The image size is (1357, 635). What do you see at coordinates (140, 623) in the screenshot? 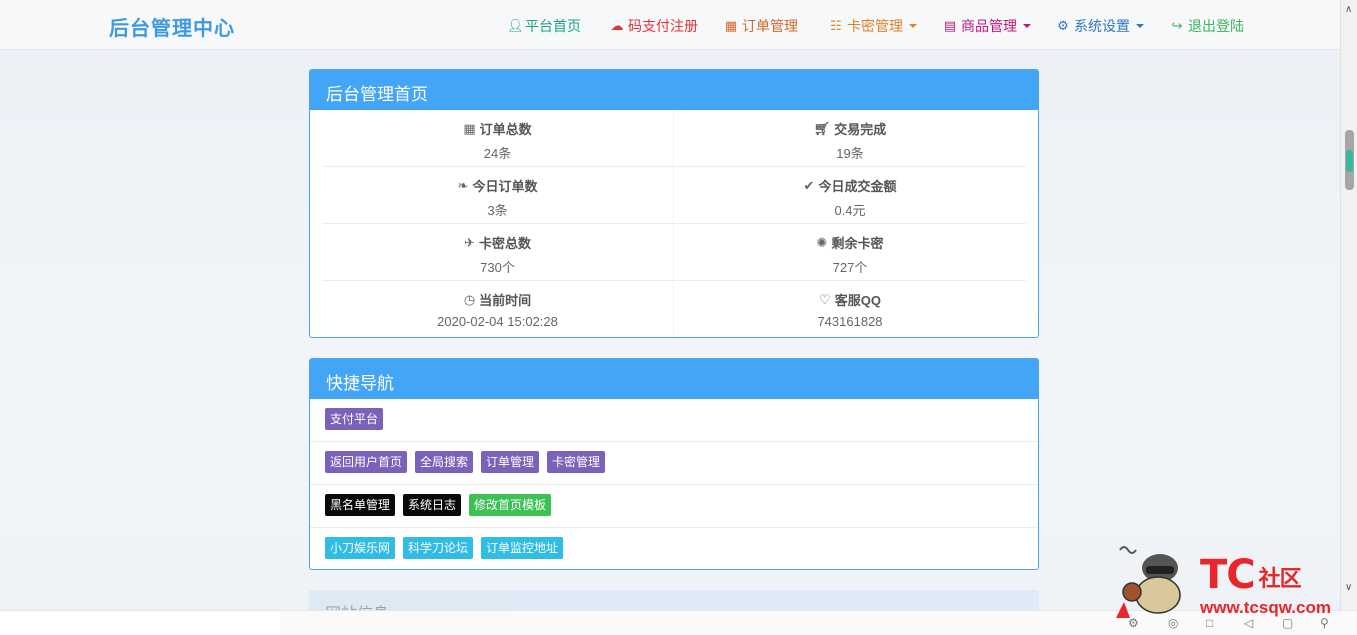
I see `bottom-blank` at bounding box center [140, 623].